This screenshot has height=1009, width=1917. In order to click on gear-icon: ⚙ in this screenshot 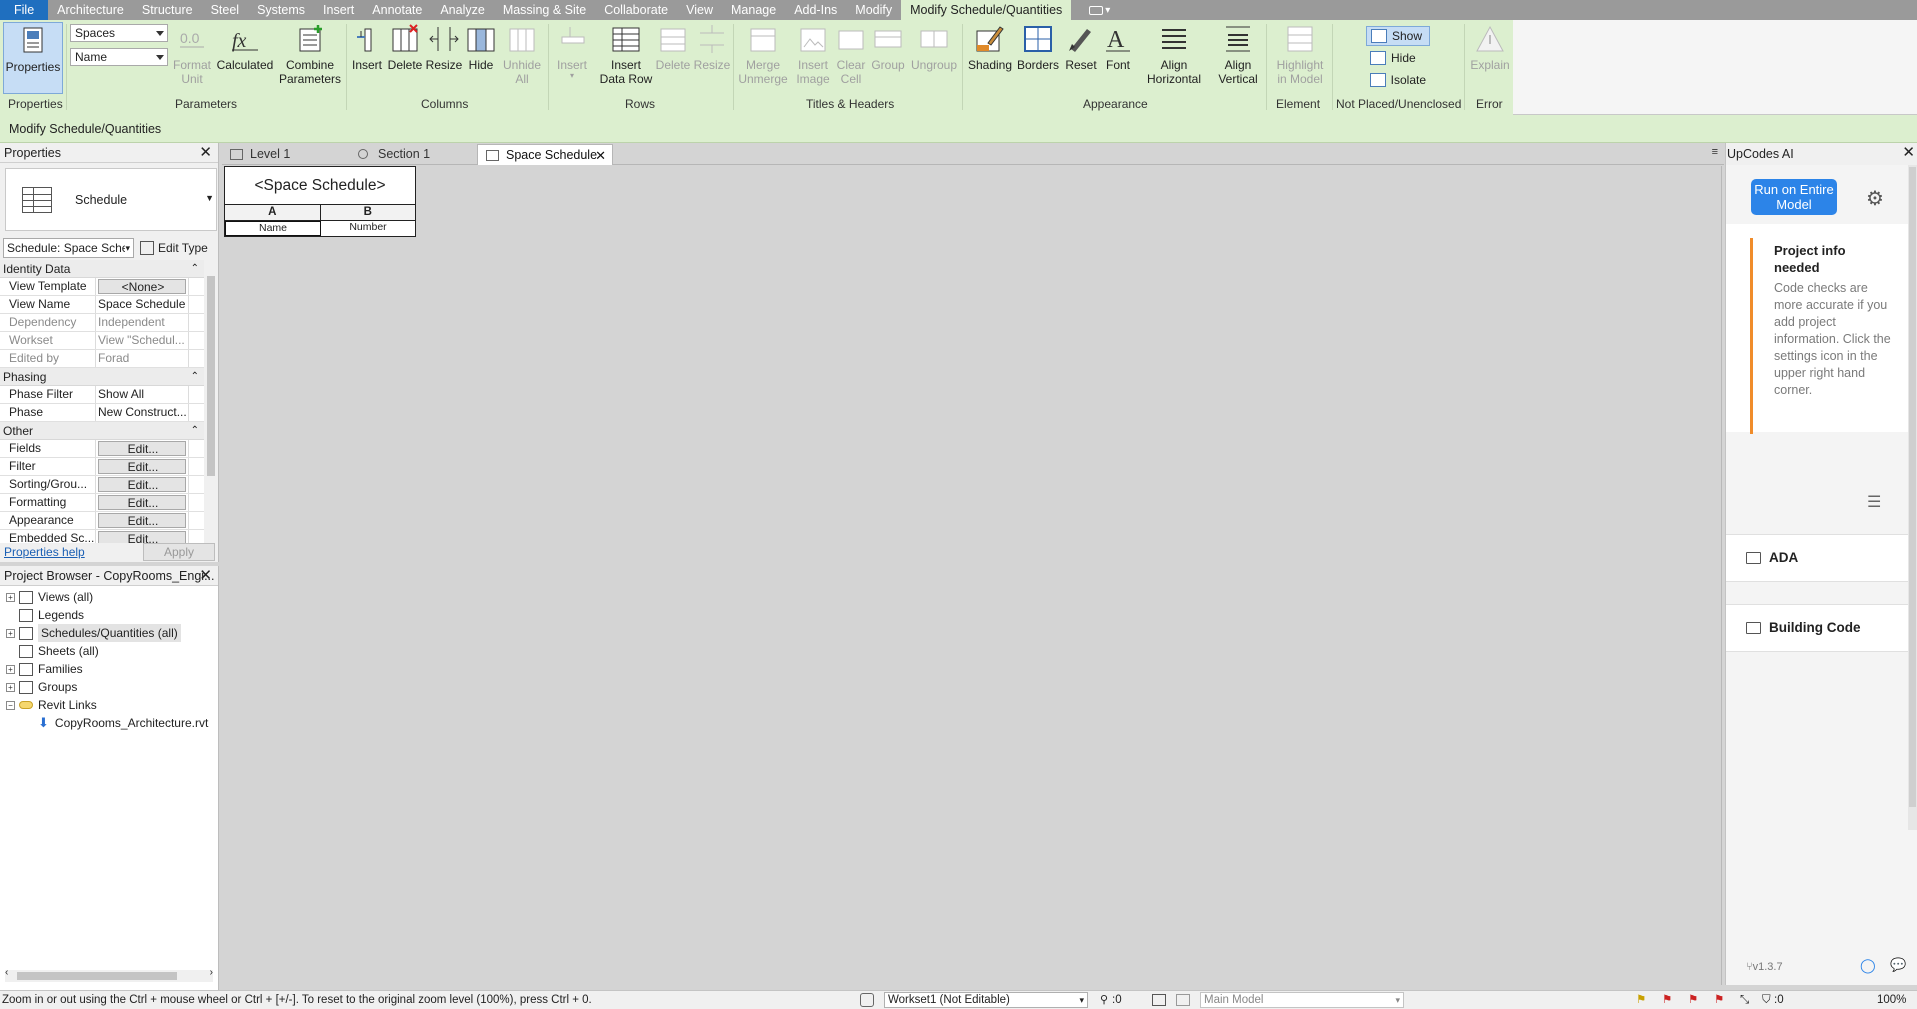, I will do `click(1875, 198)`.